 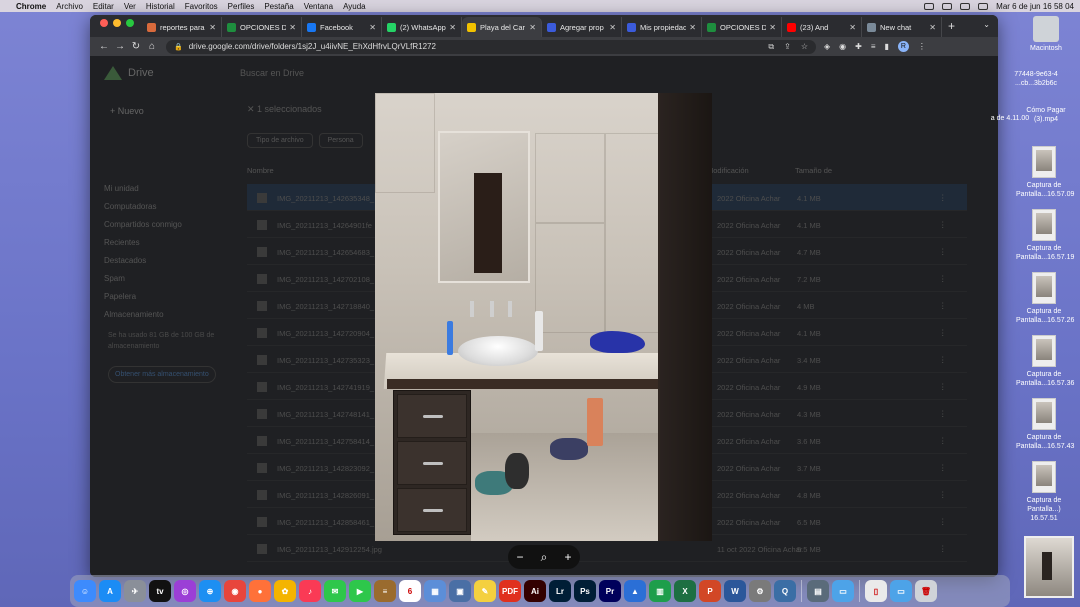 What do you see at coordinates (1045, 298) in the screenshot?
I see `desktop-file-screenshot: Captura de Pantalla...16.57.26` at bounding box center [1045, 298].